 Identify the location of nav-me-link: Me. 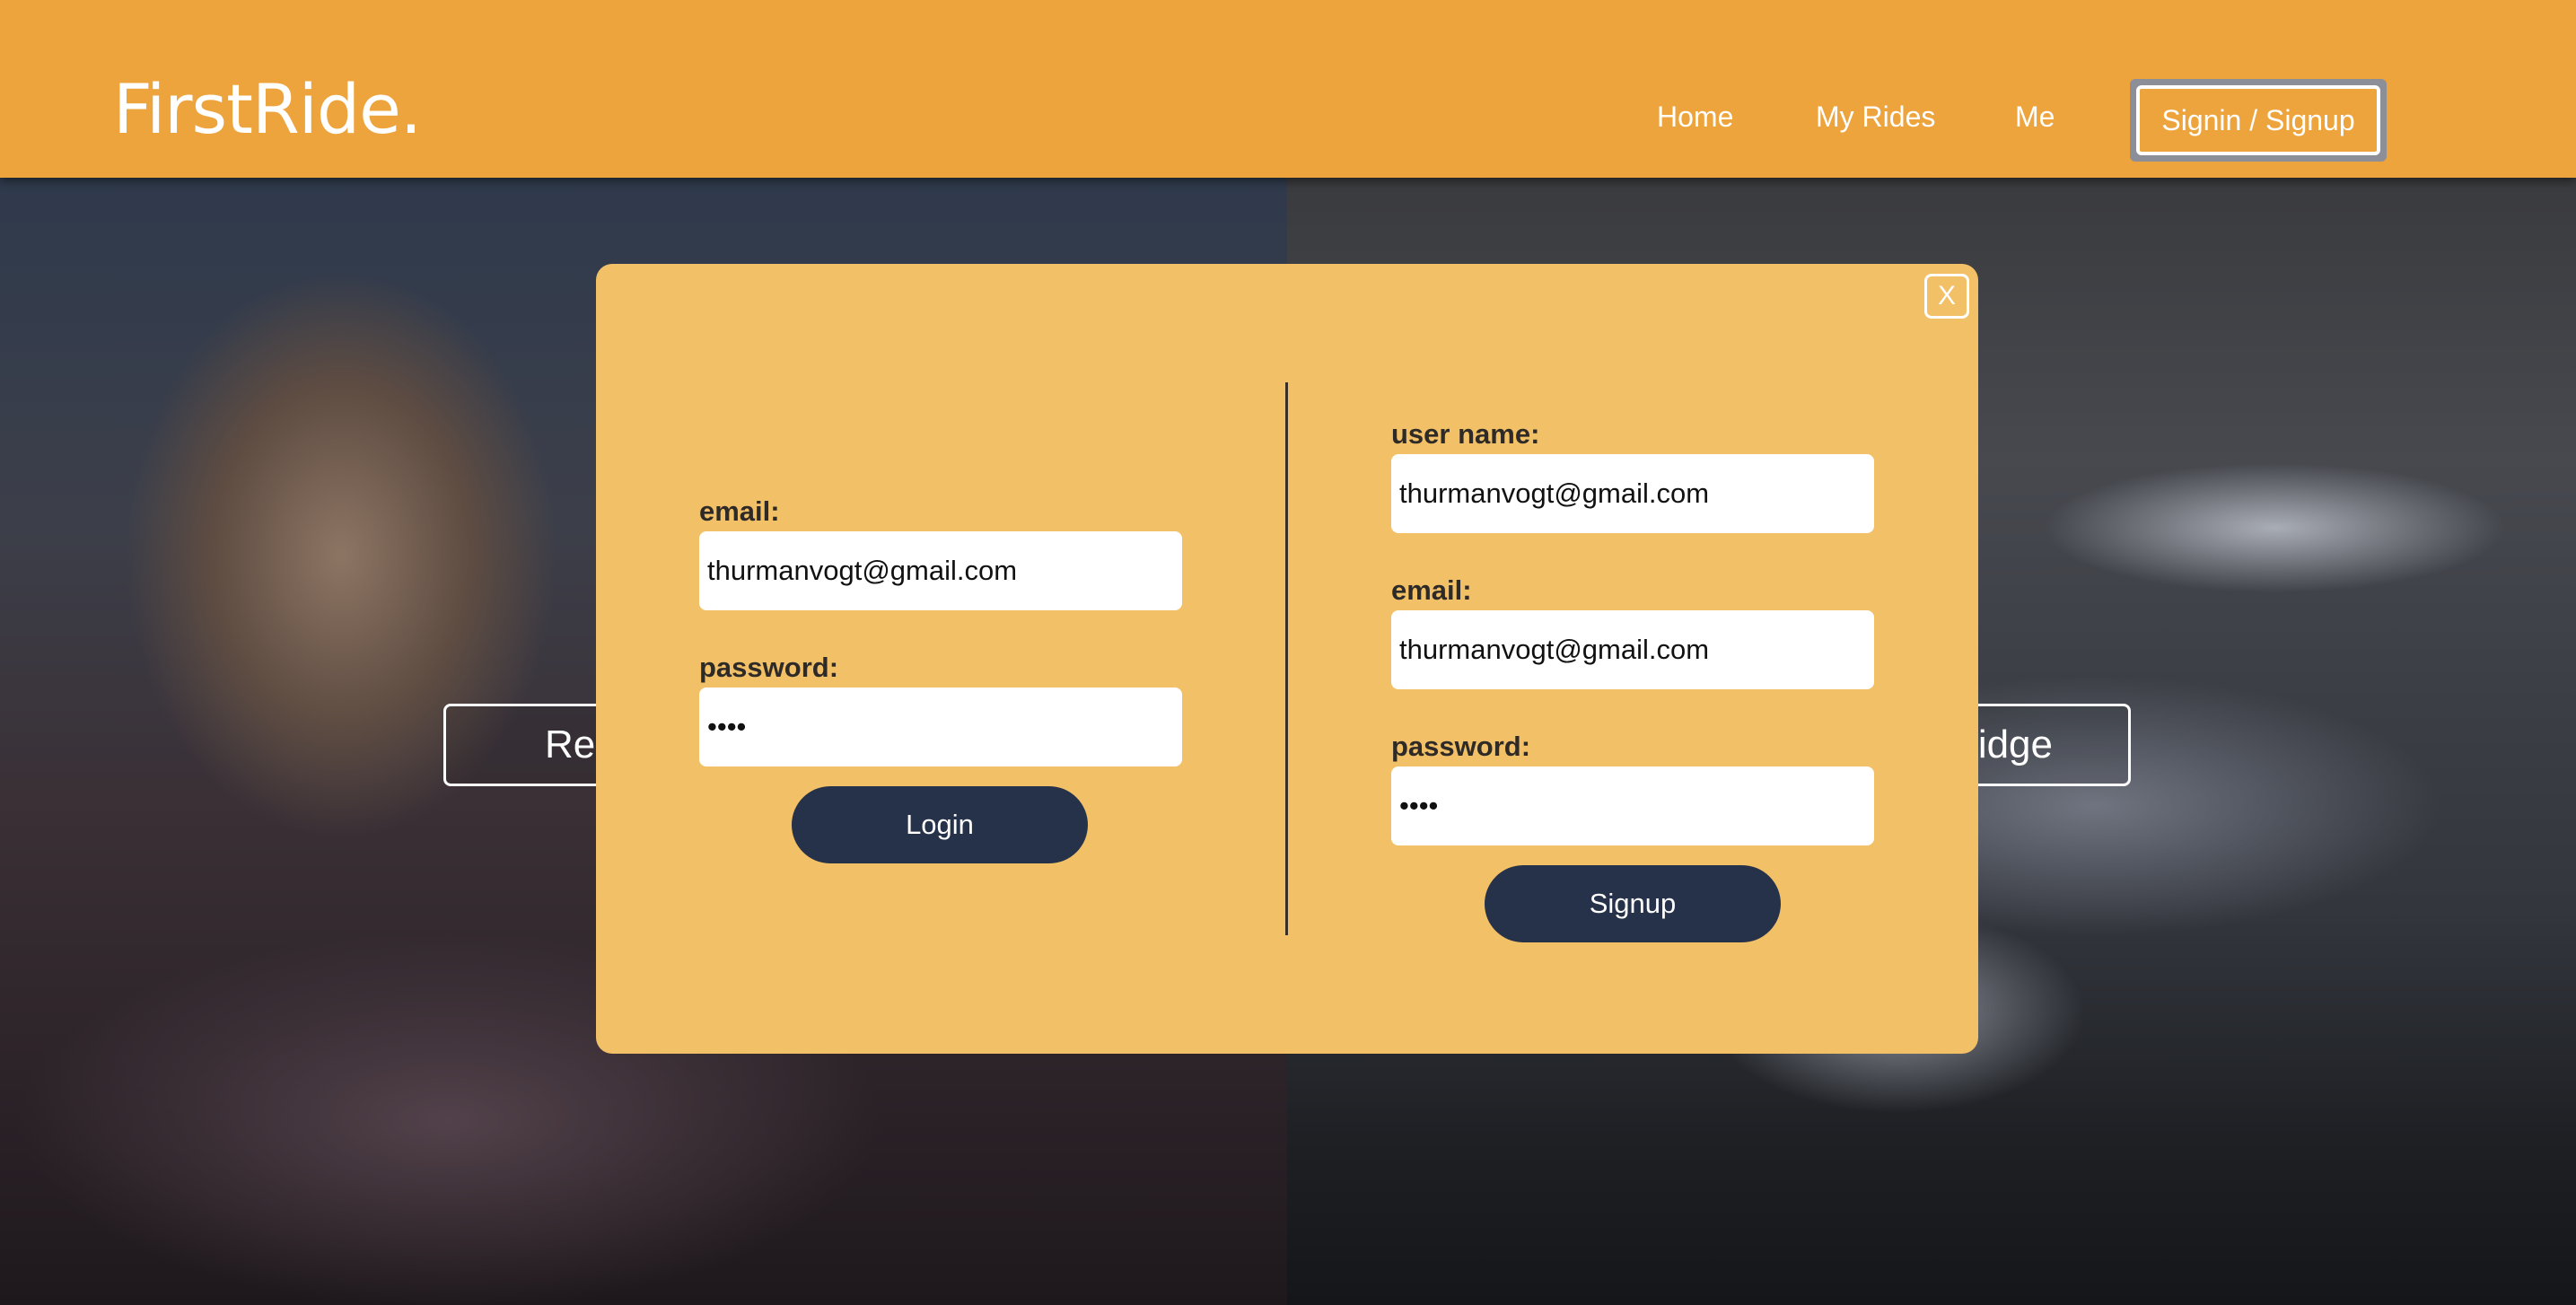
(2035, 116).